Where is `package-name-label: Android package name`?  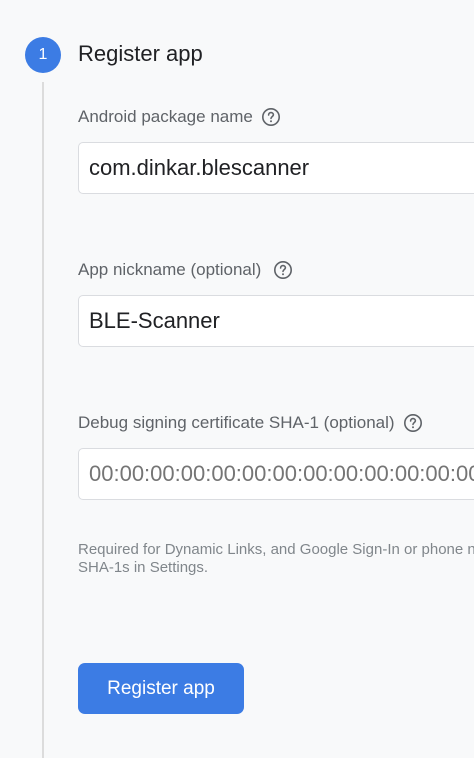
package-name-label: Android package name is located at coordinates (165, 116).